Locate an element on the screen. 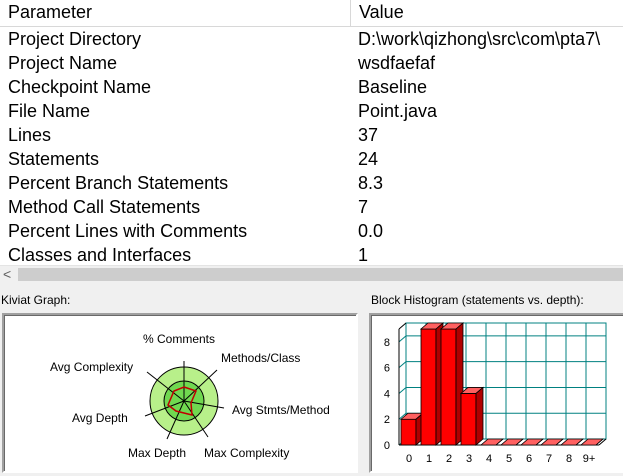  table-row: Statements 24 is located at coordinates (311, 159).